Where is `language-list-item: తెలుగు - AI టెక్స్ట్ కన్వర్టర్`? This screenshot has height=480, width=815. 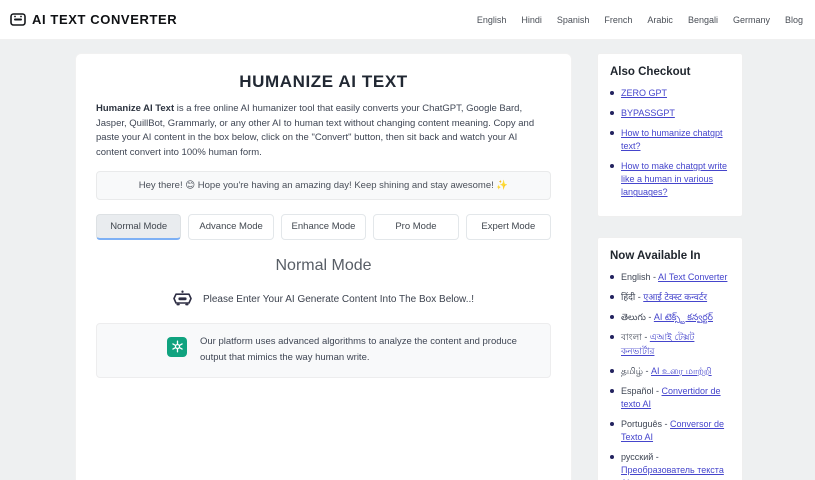
language-list-item: తెలుగు - AI టెక్స్ట్ కన్వర్టర్ is located at coordinates (670, 317).